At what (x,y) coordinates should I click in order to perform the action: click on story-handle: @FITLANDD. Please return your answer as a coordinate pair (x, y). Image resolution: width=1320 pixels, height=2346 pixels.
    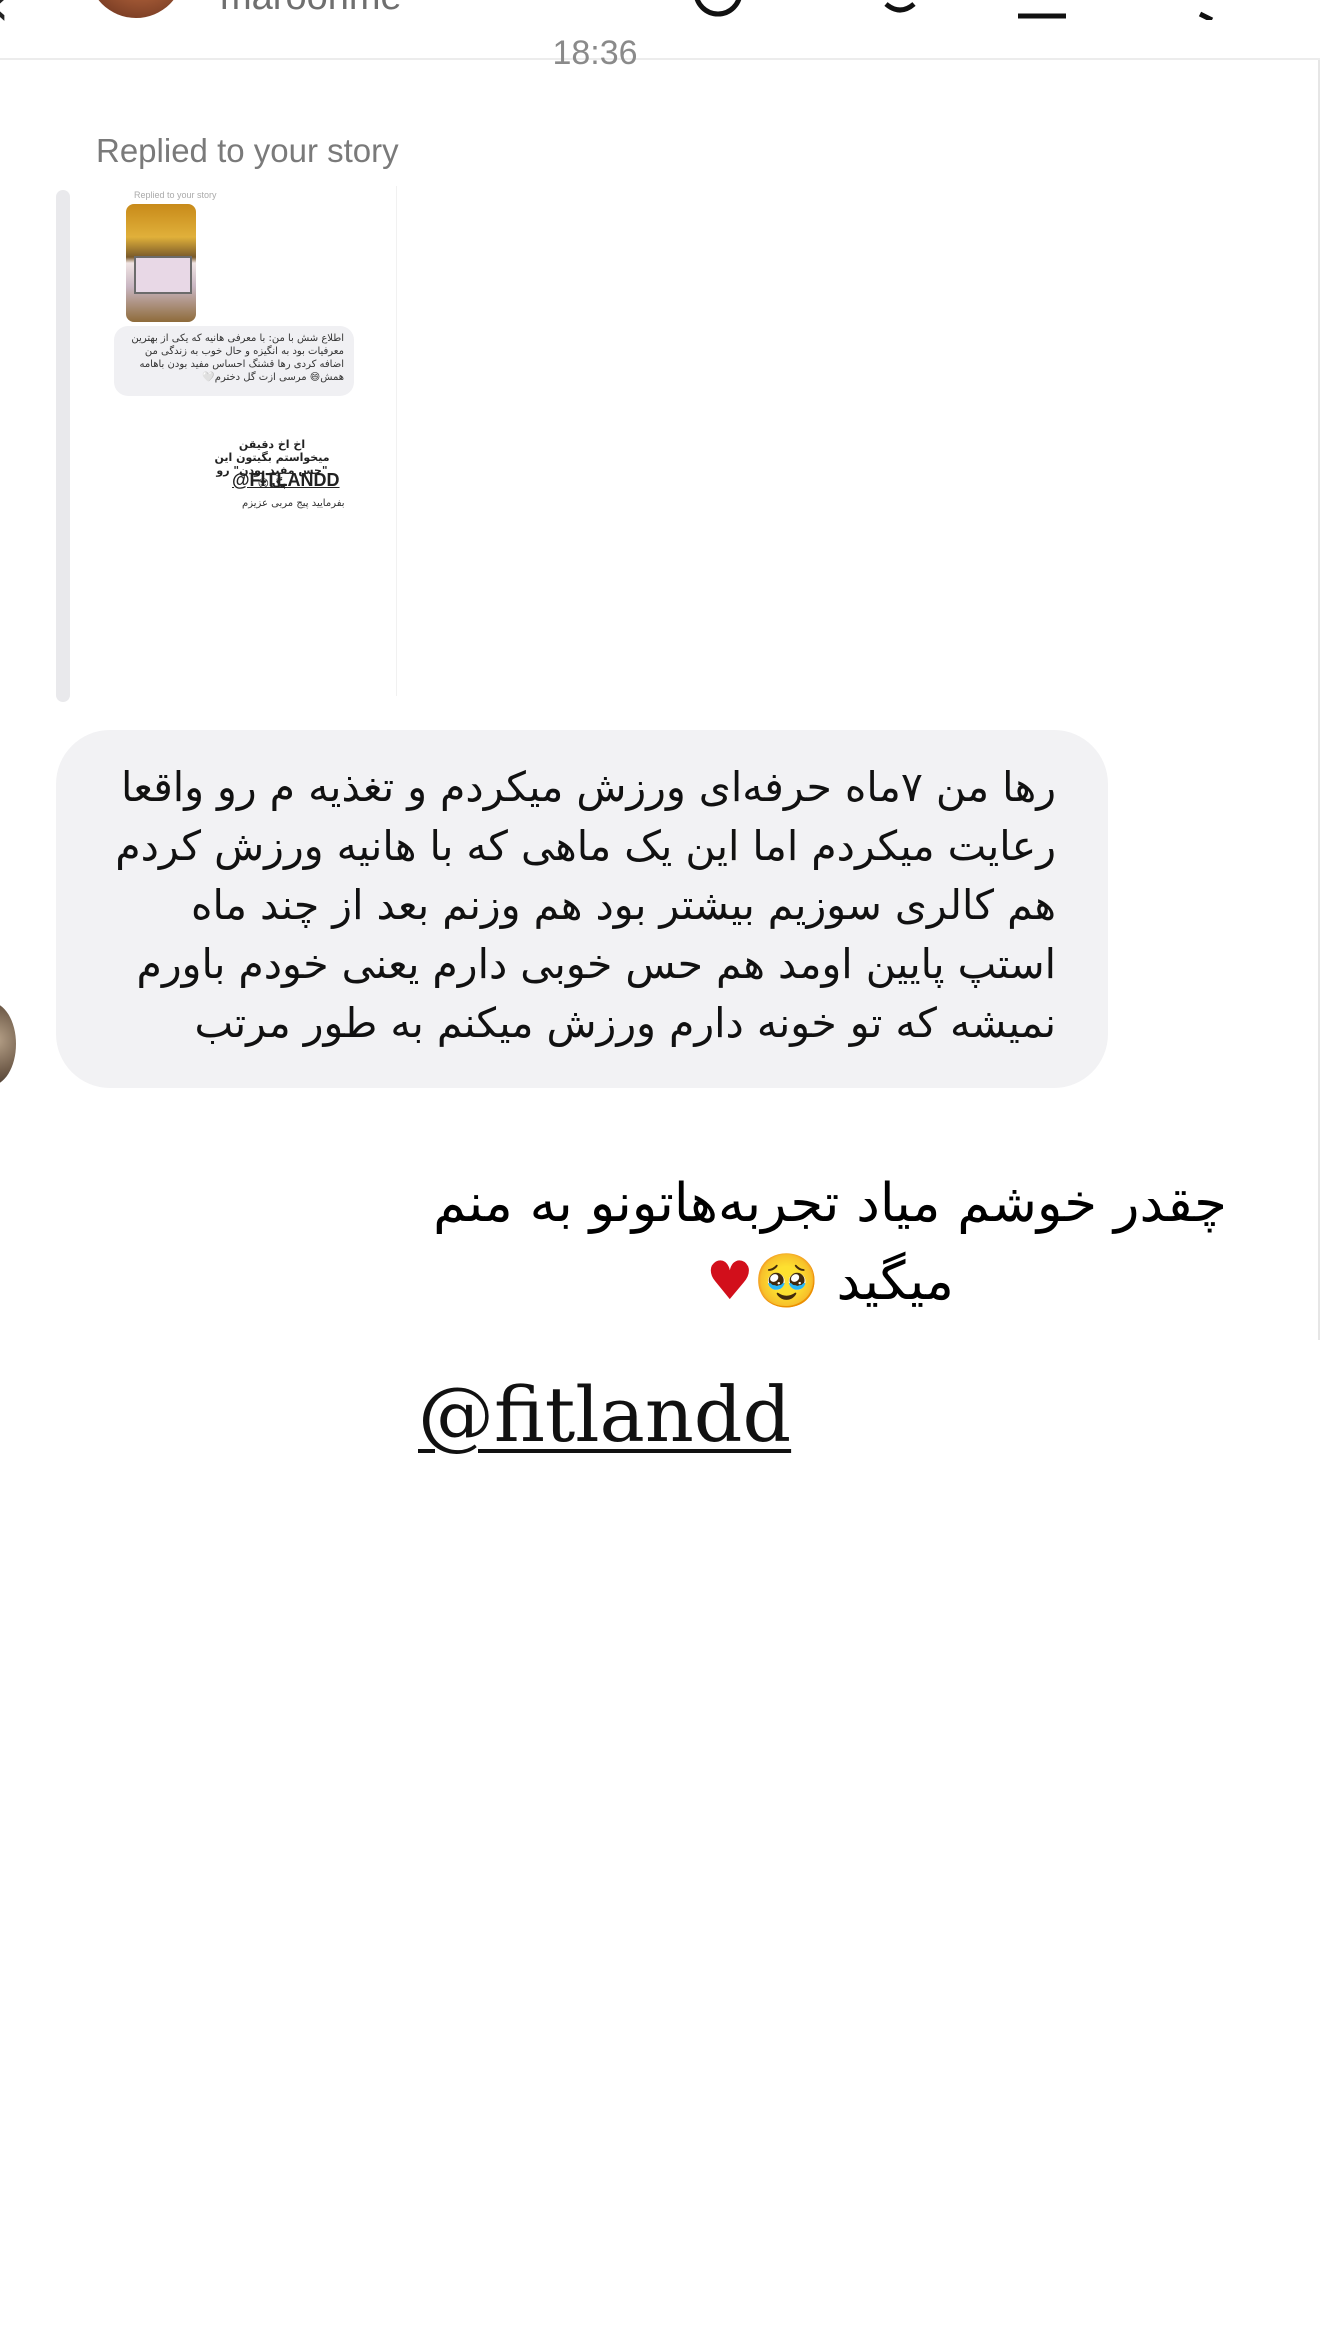
    Looking at the image, I should click on (286, 480).